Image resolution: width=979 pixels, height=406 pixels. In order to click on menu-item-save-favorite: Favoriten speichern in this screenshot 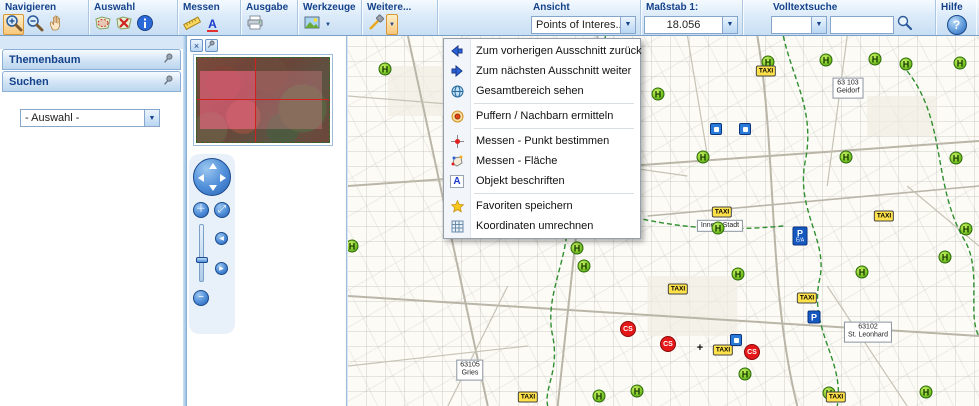, I will do `click(542, 206)`.